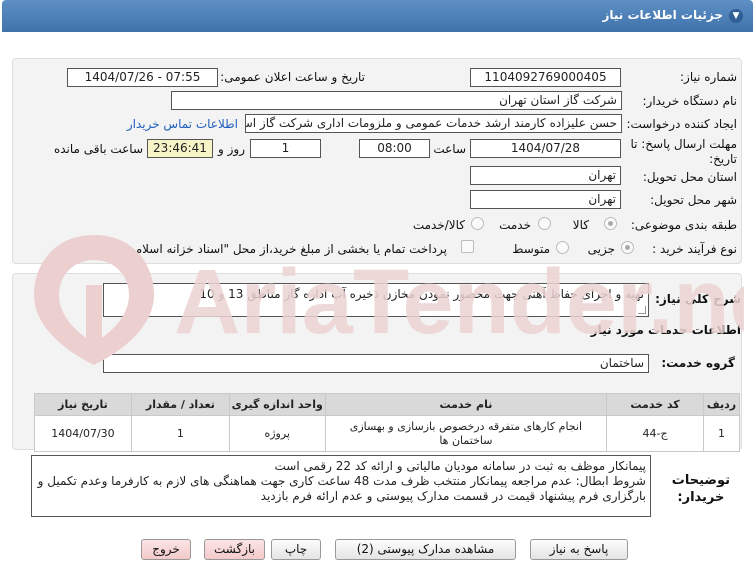 This screenshot has height=574, width=755. I want to click on exit-button: خروج, so click(166, 549).